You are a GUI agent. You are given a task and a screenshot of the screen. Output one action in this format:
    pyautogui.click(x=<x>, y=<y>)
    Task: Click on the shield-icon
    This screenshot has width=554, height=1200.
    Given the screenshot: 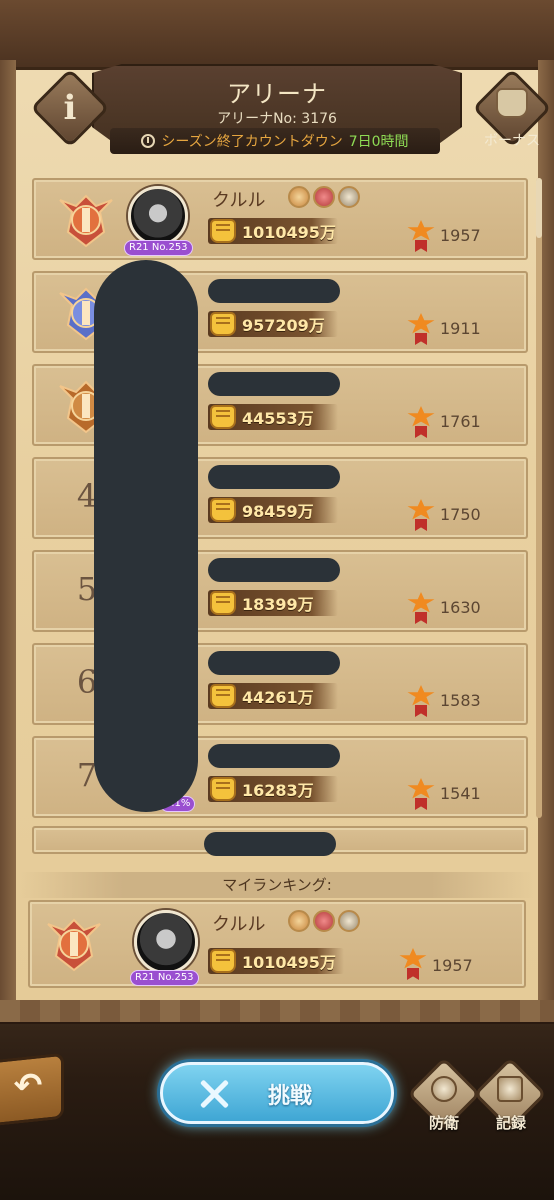 What is the action you would take?
    pyautogui.click(x=512, y=103)
    